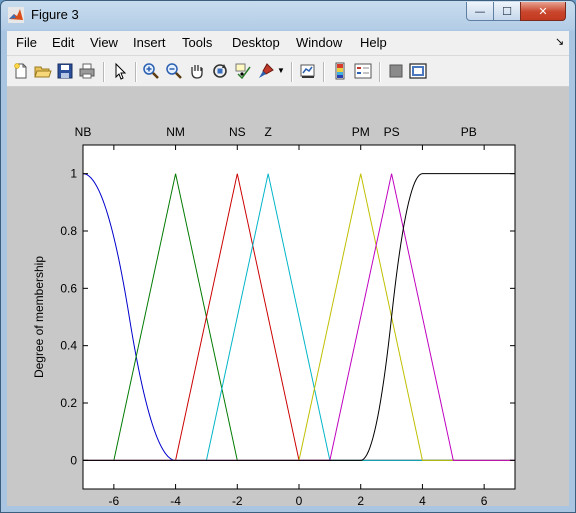 This screenshot has width=576, height=513. I want to click on x-tick-label: 6, so click(484, 500).